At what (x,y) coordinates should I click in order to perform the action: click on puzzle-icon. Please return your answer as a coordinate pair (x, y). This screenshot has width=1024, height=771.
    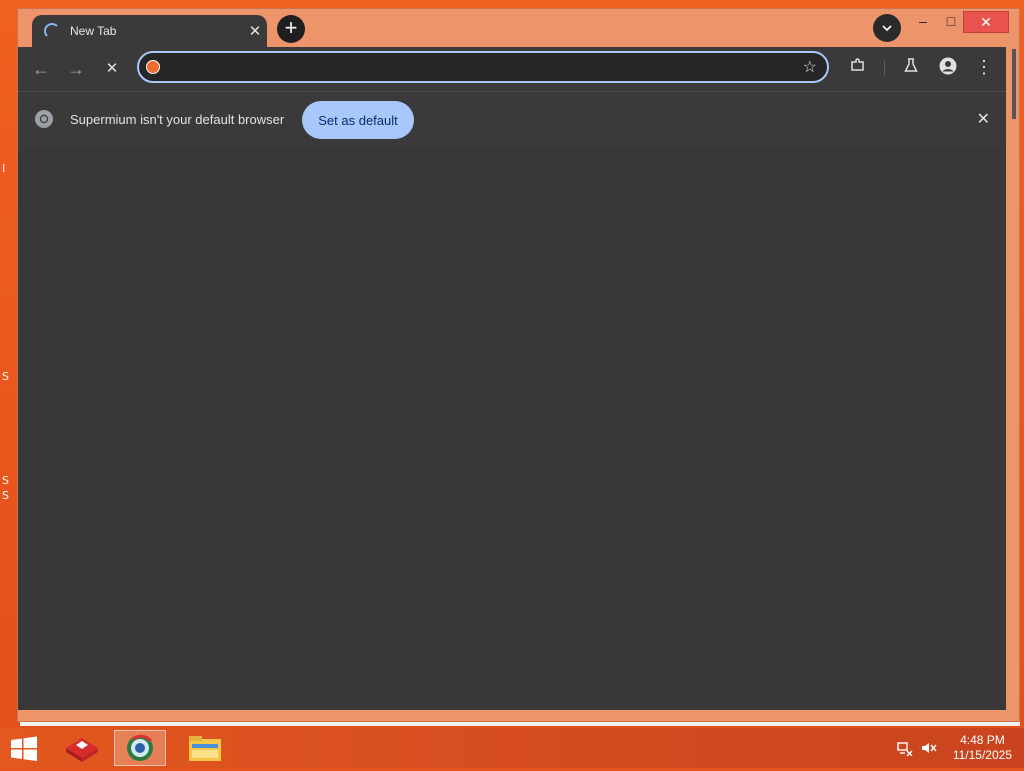
    Looking at the image, I should click on (857, 64).